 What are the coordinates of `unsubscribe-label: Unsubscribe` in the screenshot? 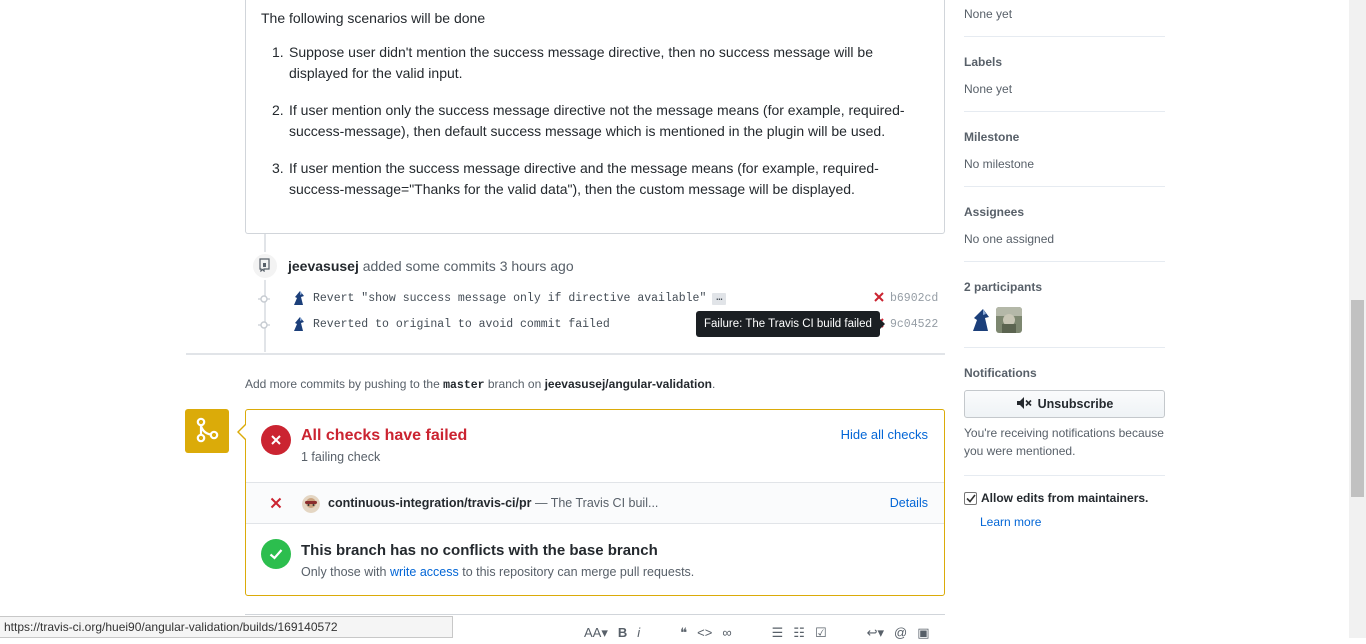 It's located at (1076, 404).